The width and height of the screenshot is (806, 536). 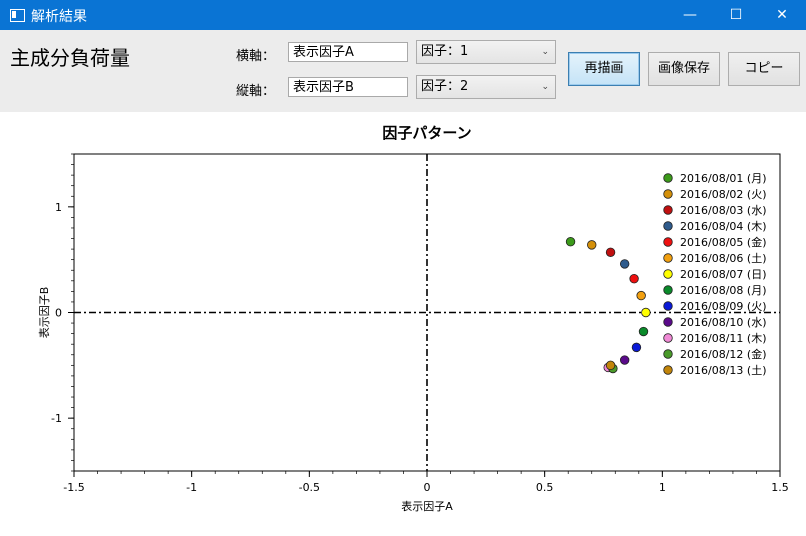 I want to click on close-button: ✕, so click(x=782, y=15).